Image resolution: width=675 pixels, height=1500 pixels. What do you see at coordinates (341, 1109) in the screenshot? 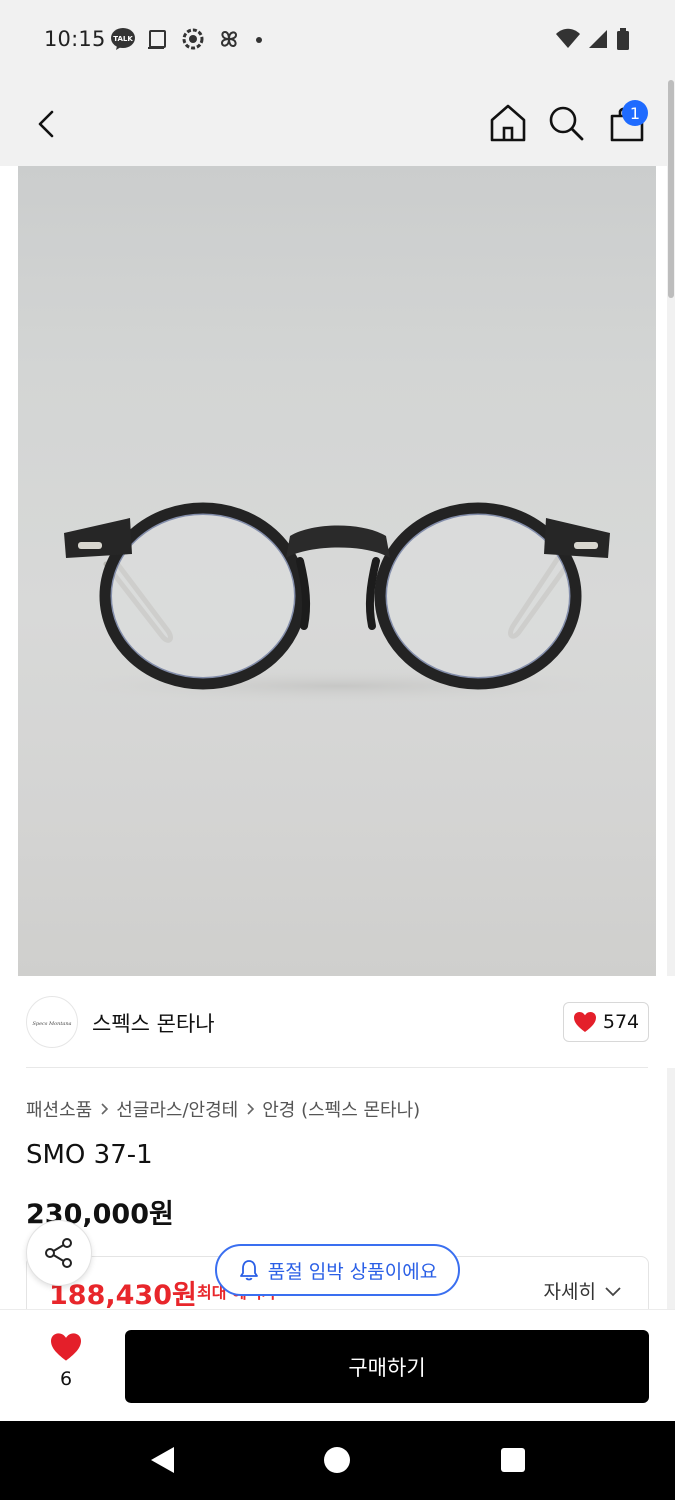
I see `breadcrumb-item-current: 안경 (스펙스 몬타나)` at bounding box center [341, 1109].